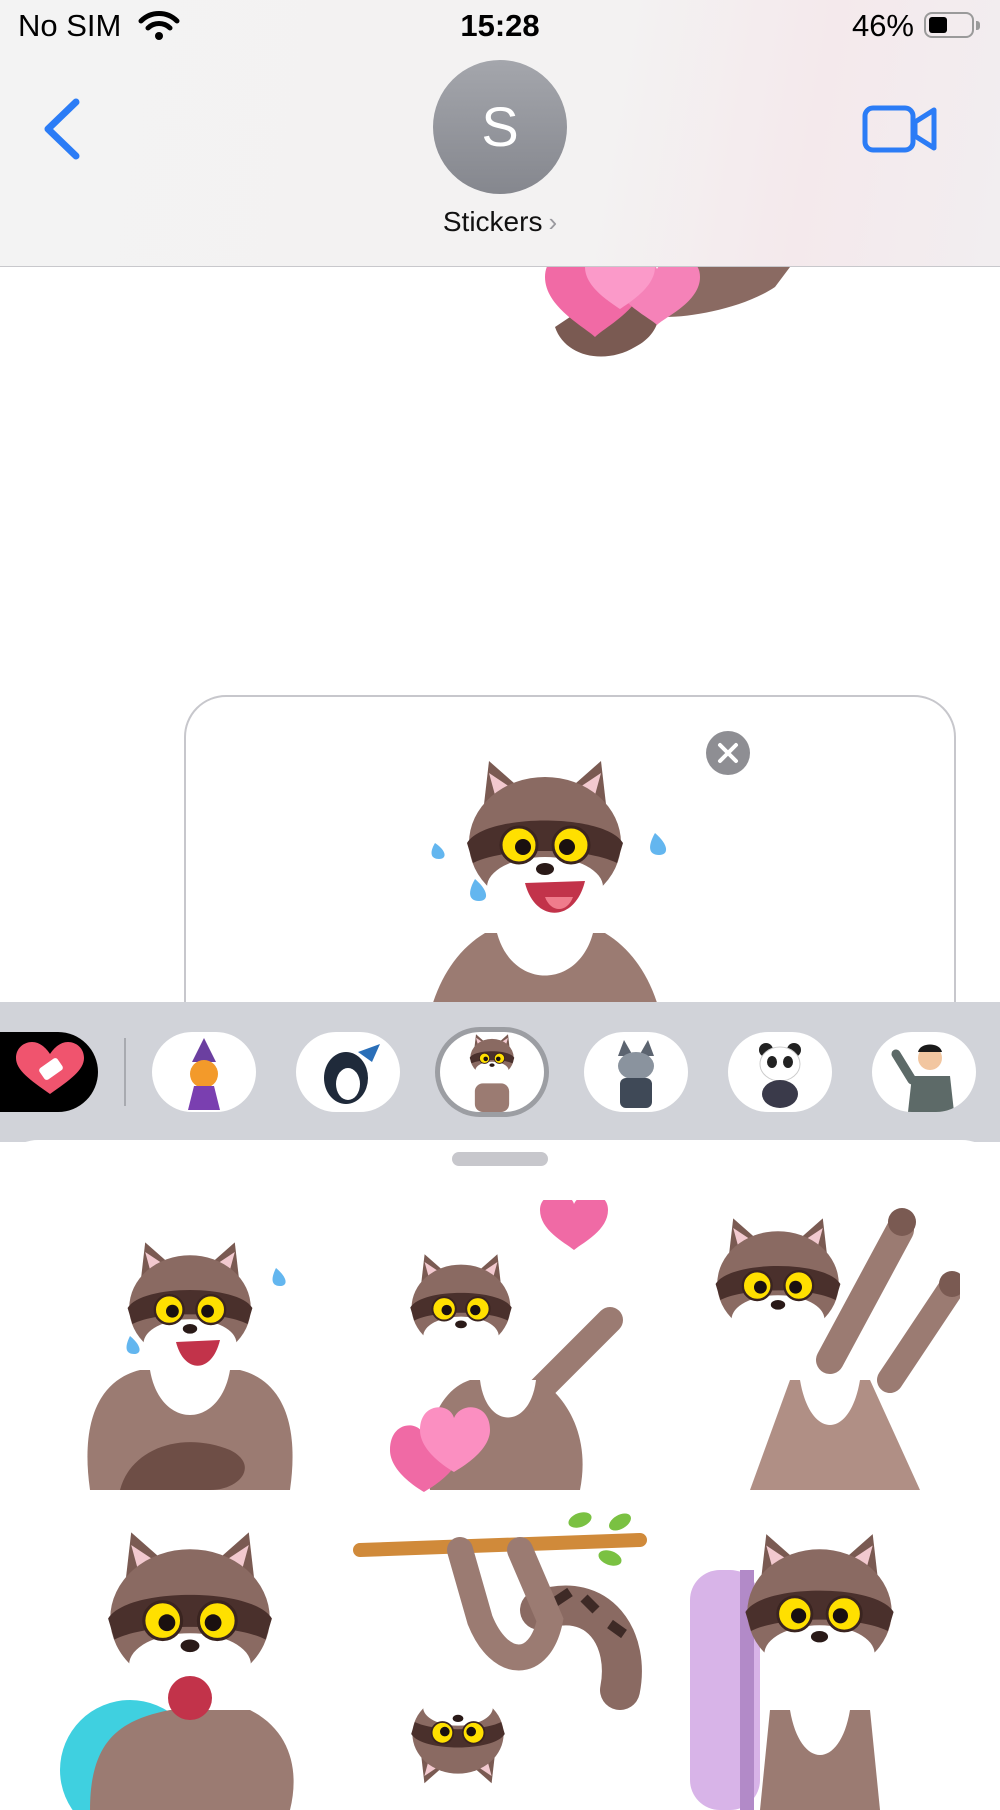 This screenshot has width=1000, height=1810. I want to click on witch-pumpkin-icon, so click(204, 1074).